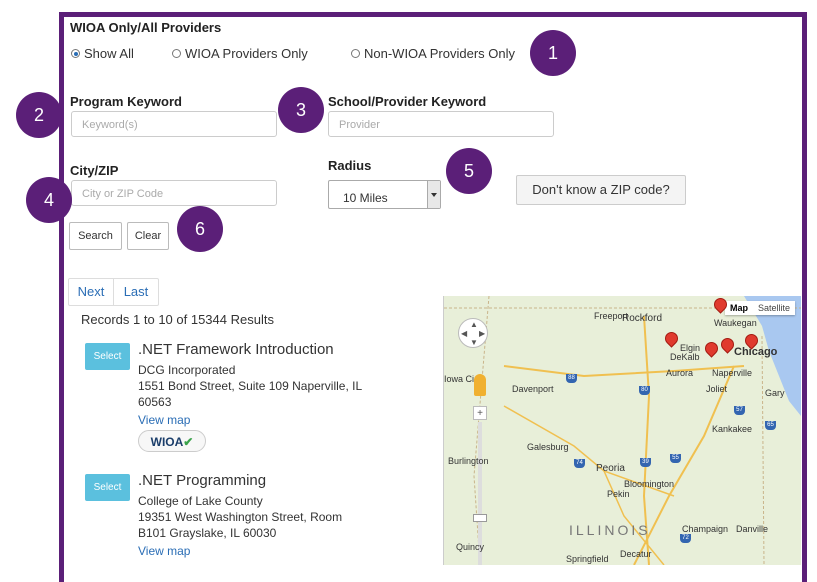  What do you see at coordinates (675, 458) in the screenshot?
I see `highway-shield-icon: 55` at bounding box center [675, 458].